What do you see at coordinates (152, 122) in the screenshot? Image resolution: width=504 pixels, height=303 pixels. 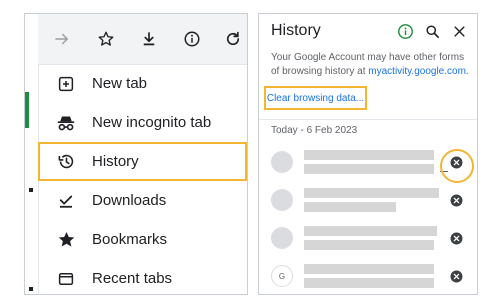 I see `menu-item-label: New incognito tab` at bounding box center [152, 122].